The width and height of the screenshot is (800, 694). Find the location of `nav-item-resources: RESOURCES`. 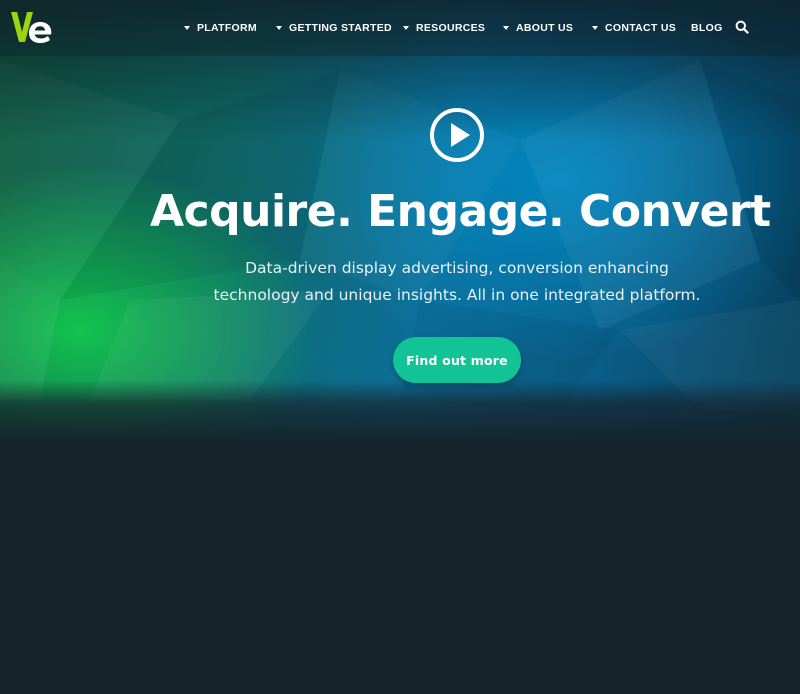

nav-item-resources: RESOURCES is located at coordinates (444, 28).